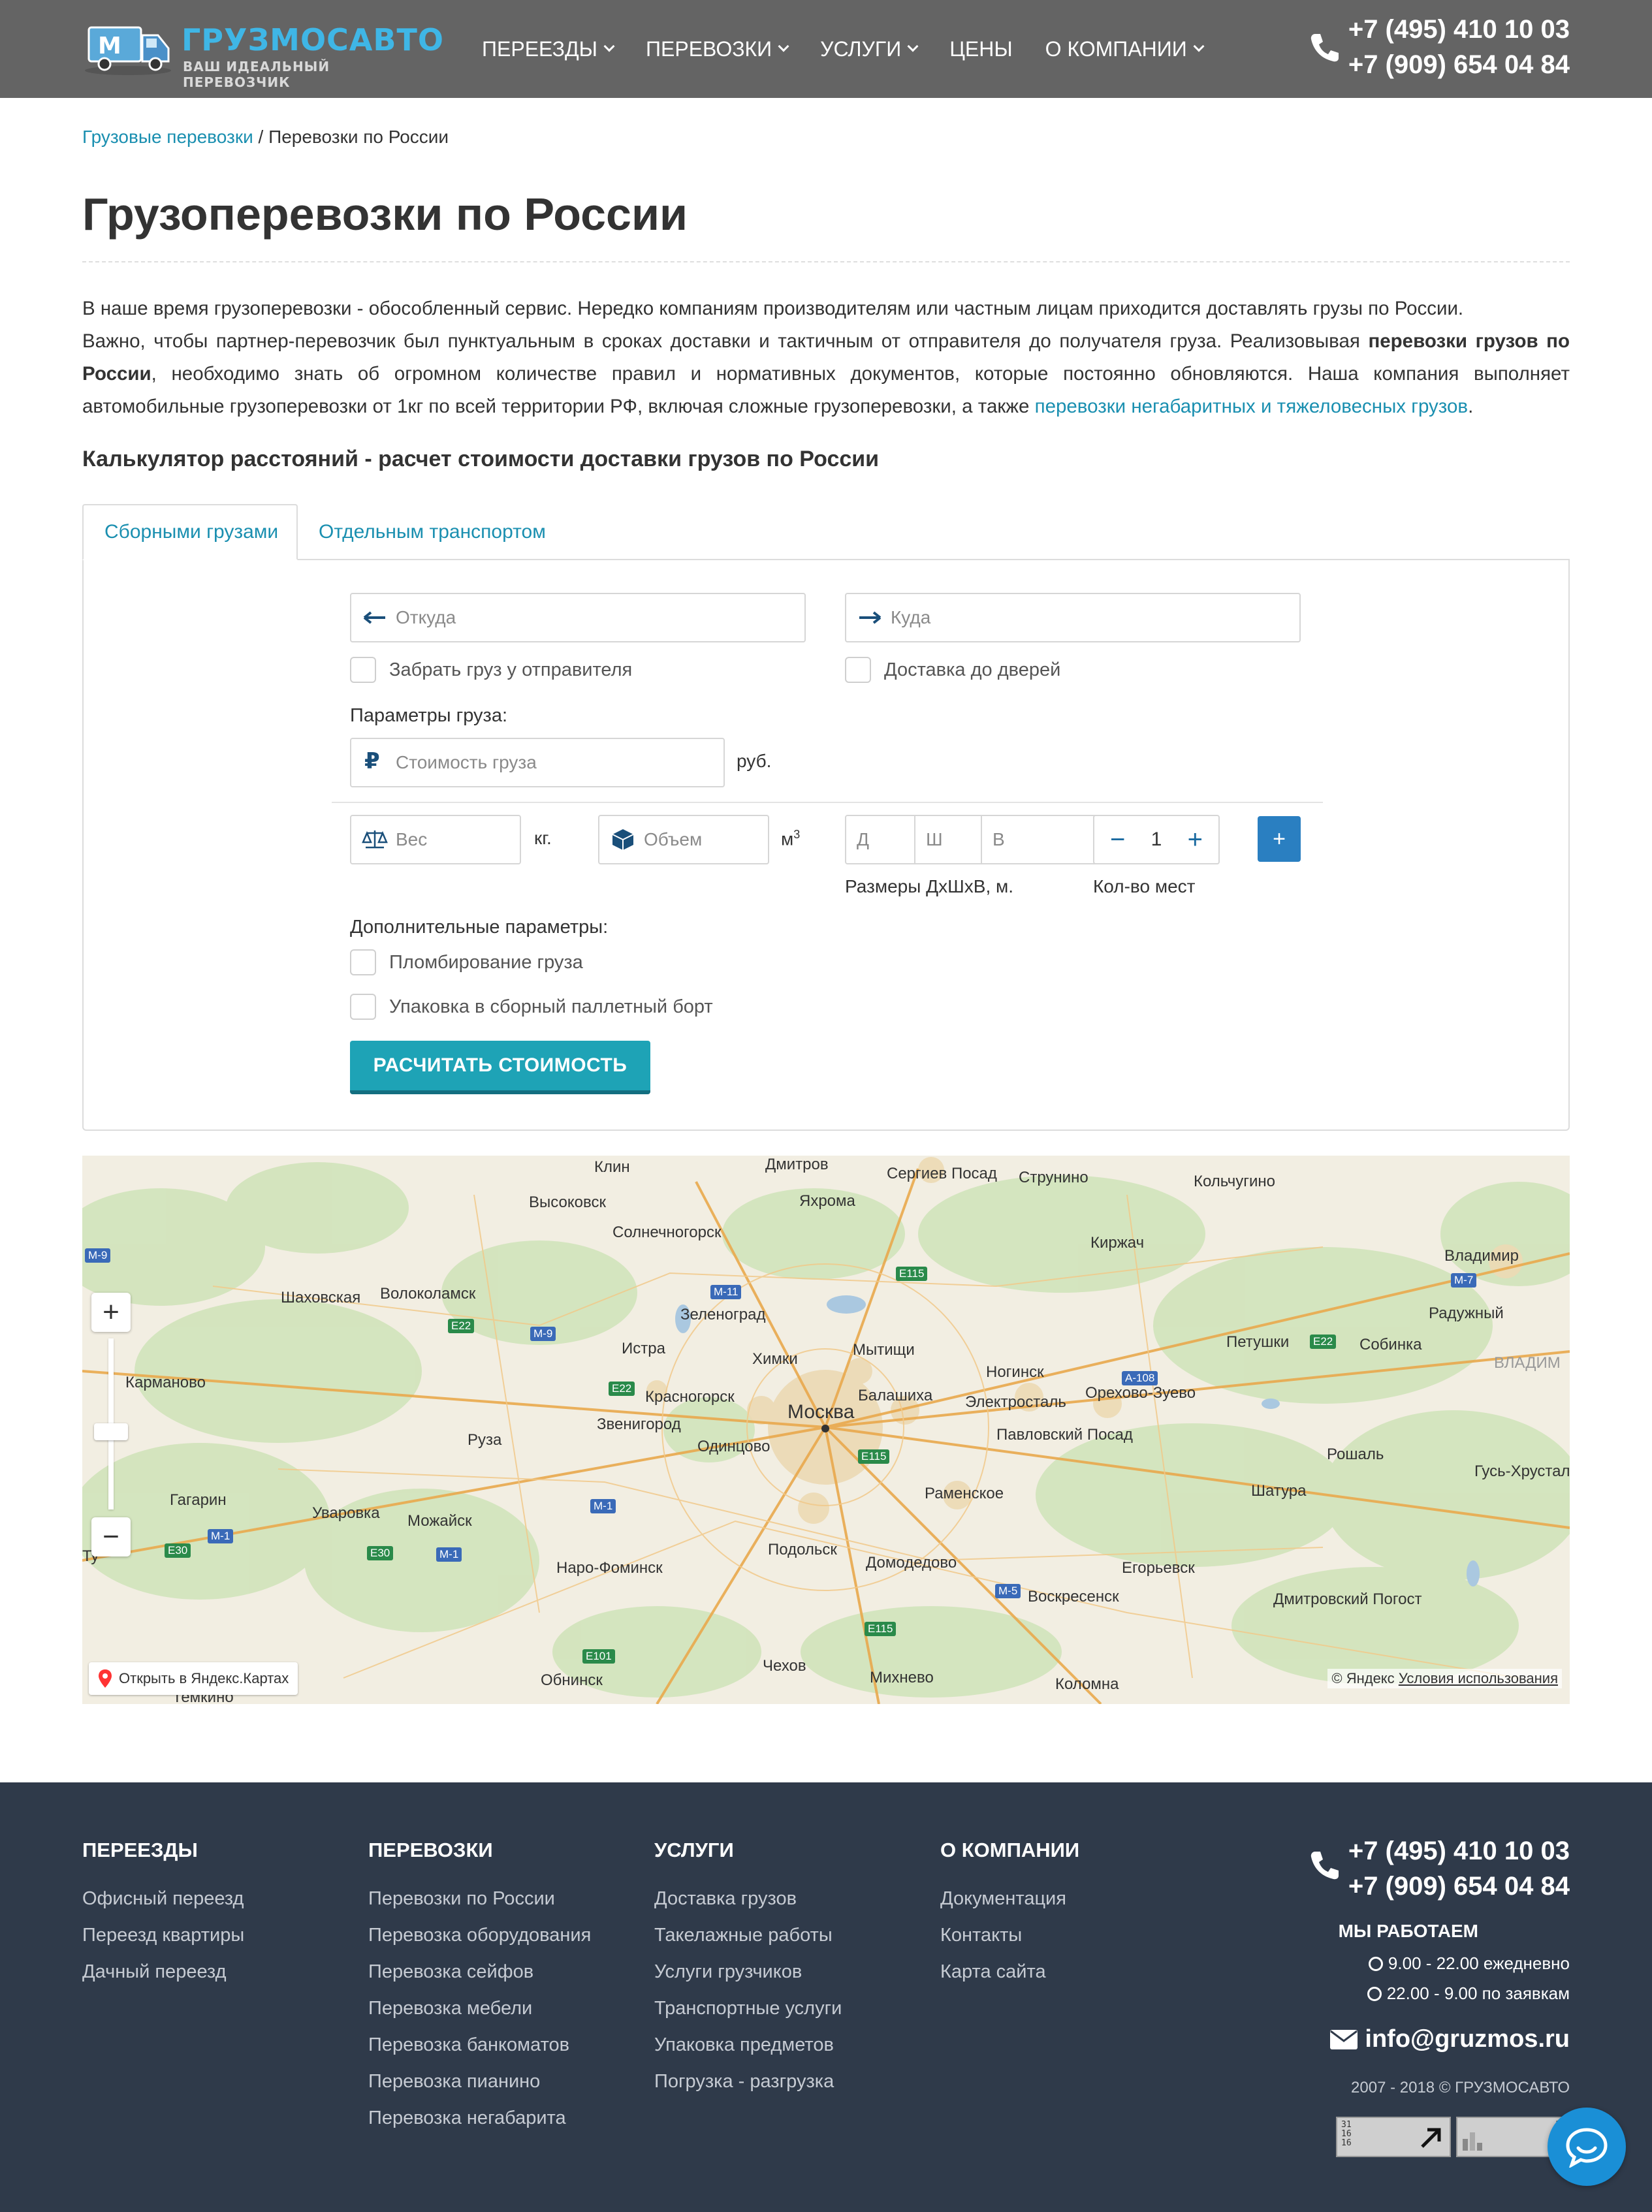 The width and height of the screenshot is (1652, 2212). I want to click on working-hours-text: 9.00 - 22.00 ежедневно, so click(1479, 1963).